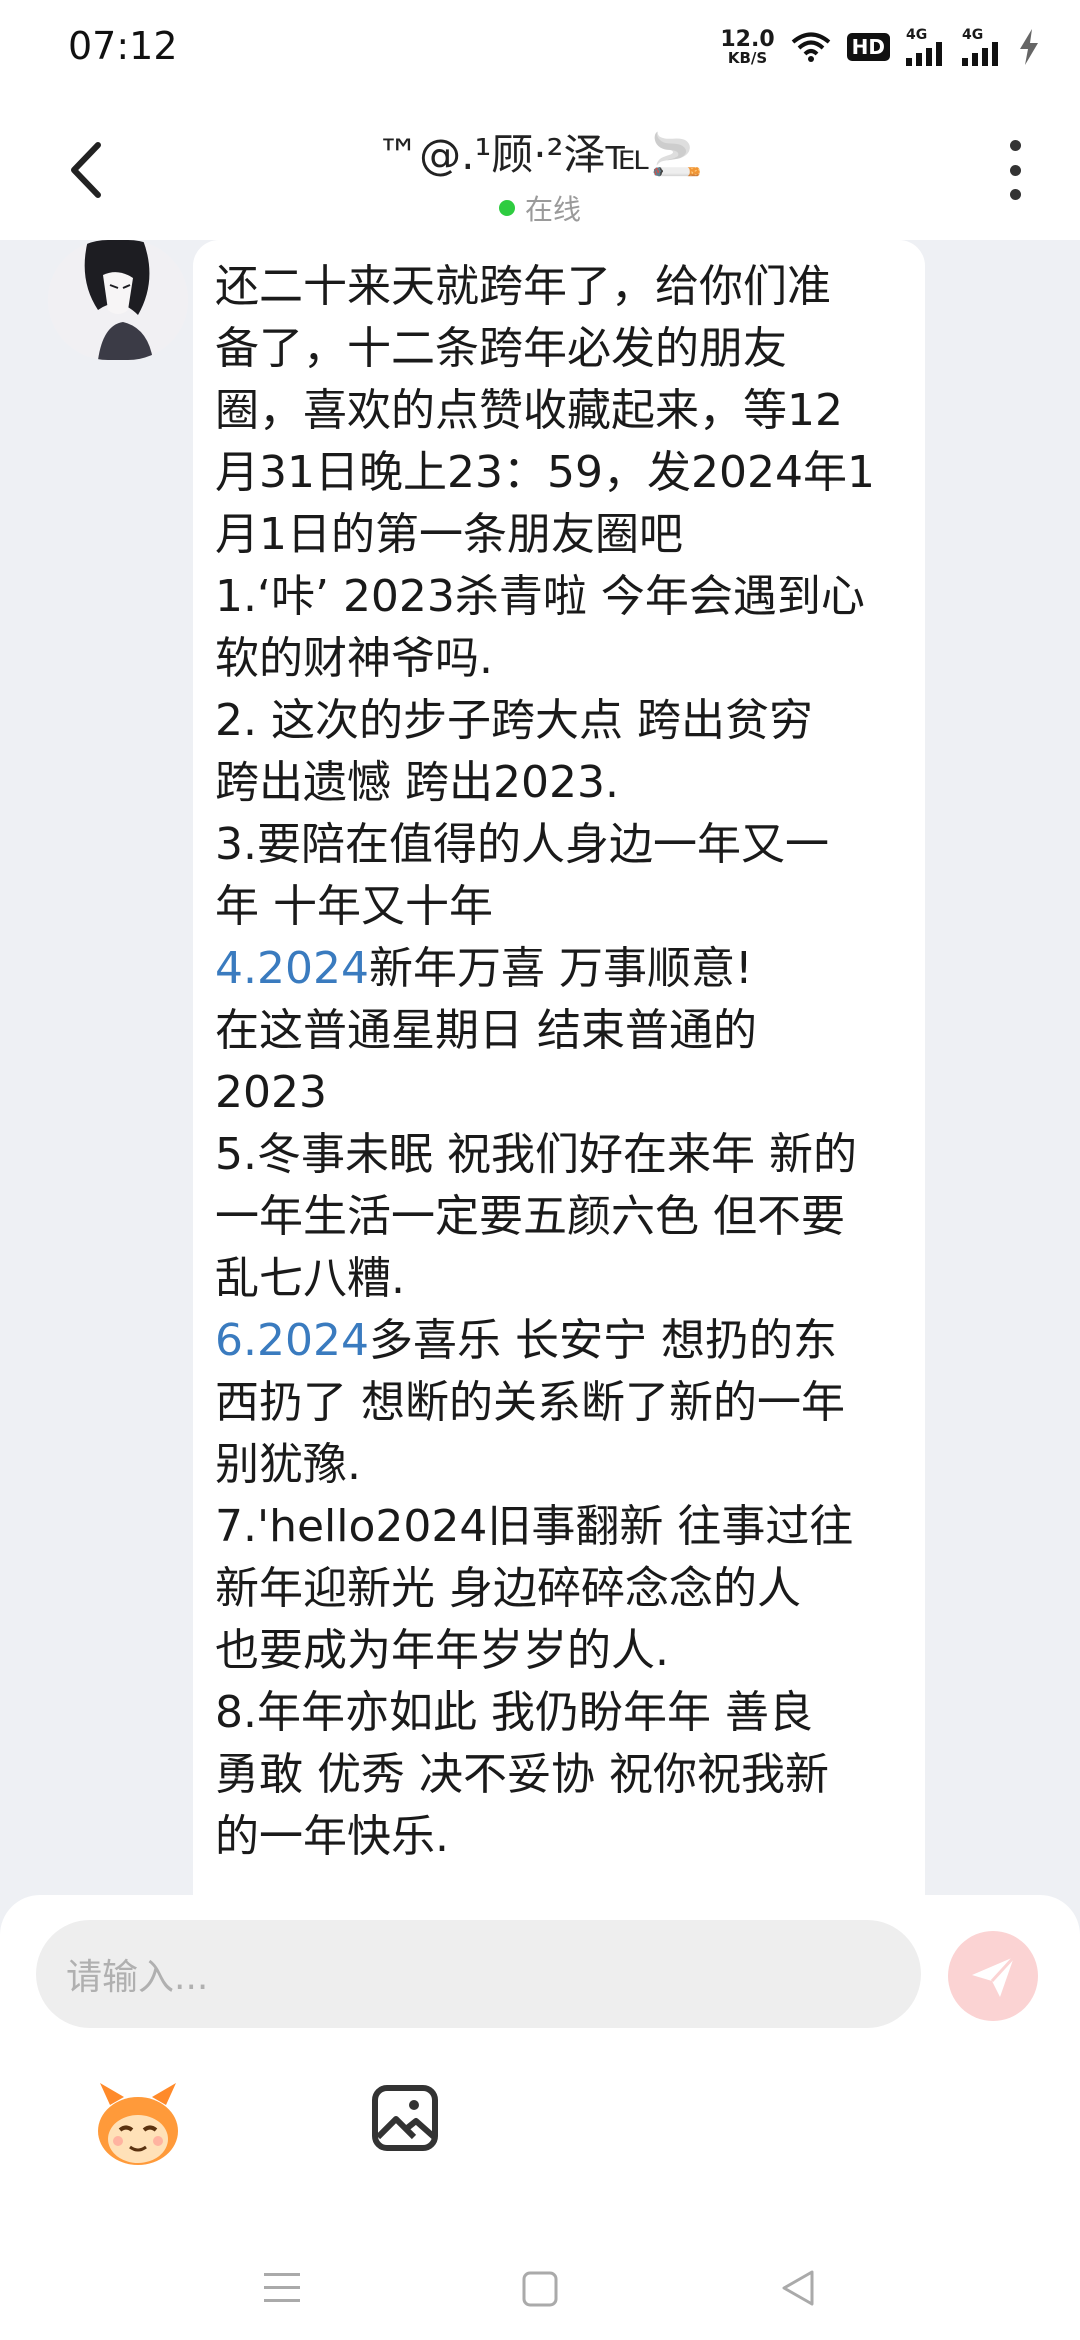 The height and width of the screenshot is (2340, 1080). Describe the element at coordinates (86, 170) in the screenshot. I see `chevron-left-icon` at that location.